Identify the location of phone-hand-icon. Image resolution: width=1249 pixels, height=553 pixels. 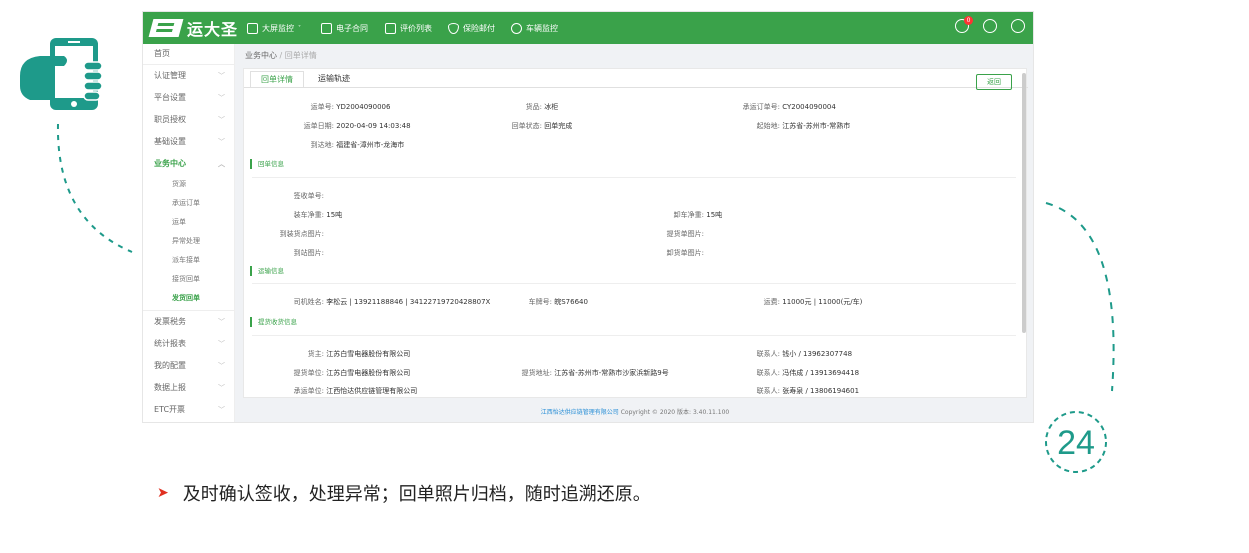
(64, 76).